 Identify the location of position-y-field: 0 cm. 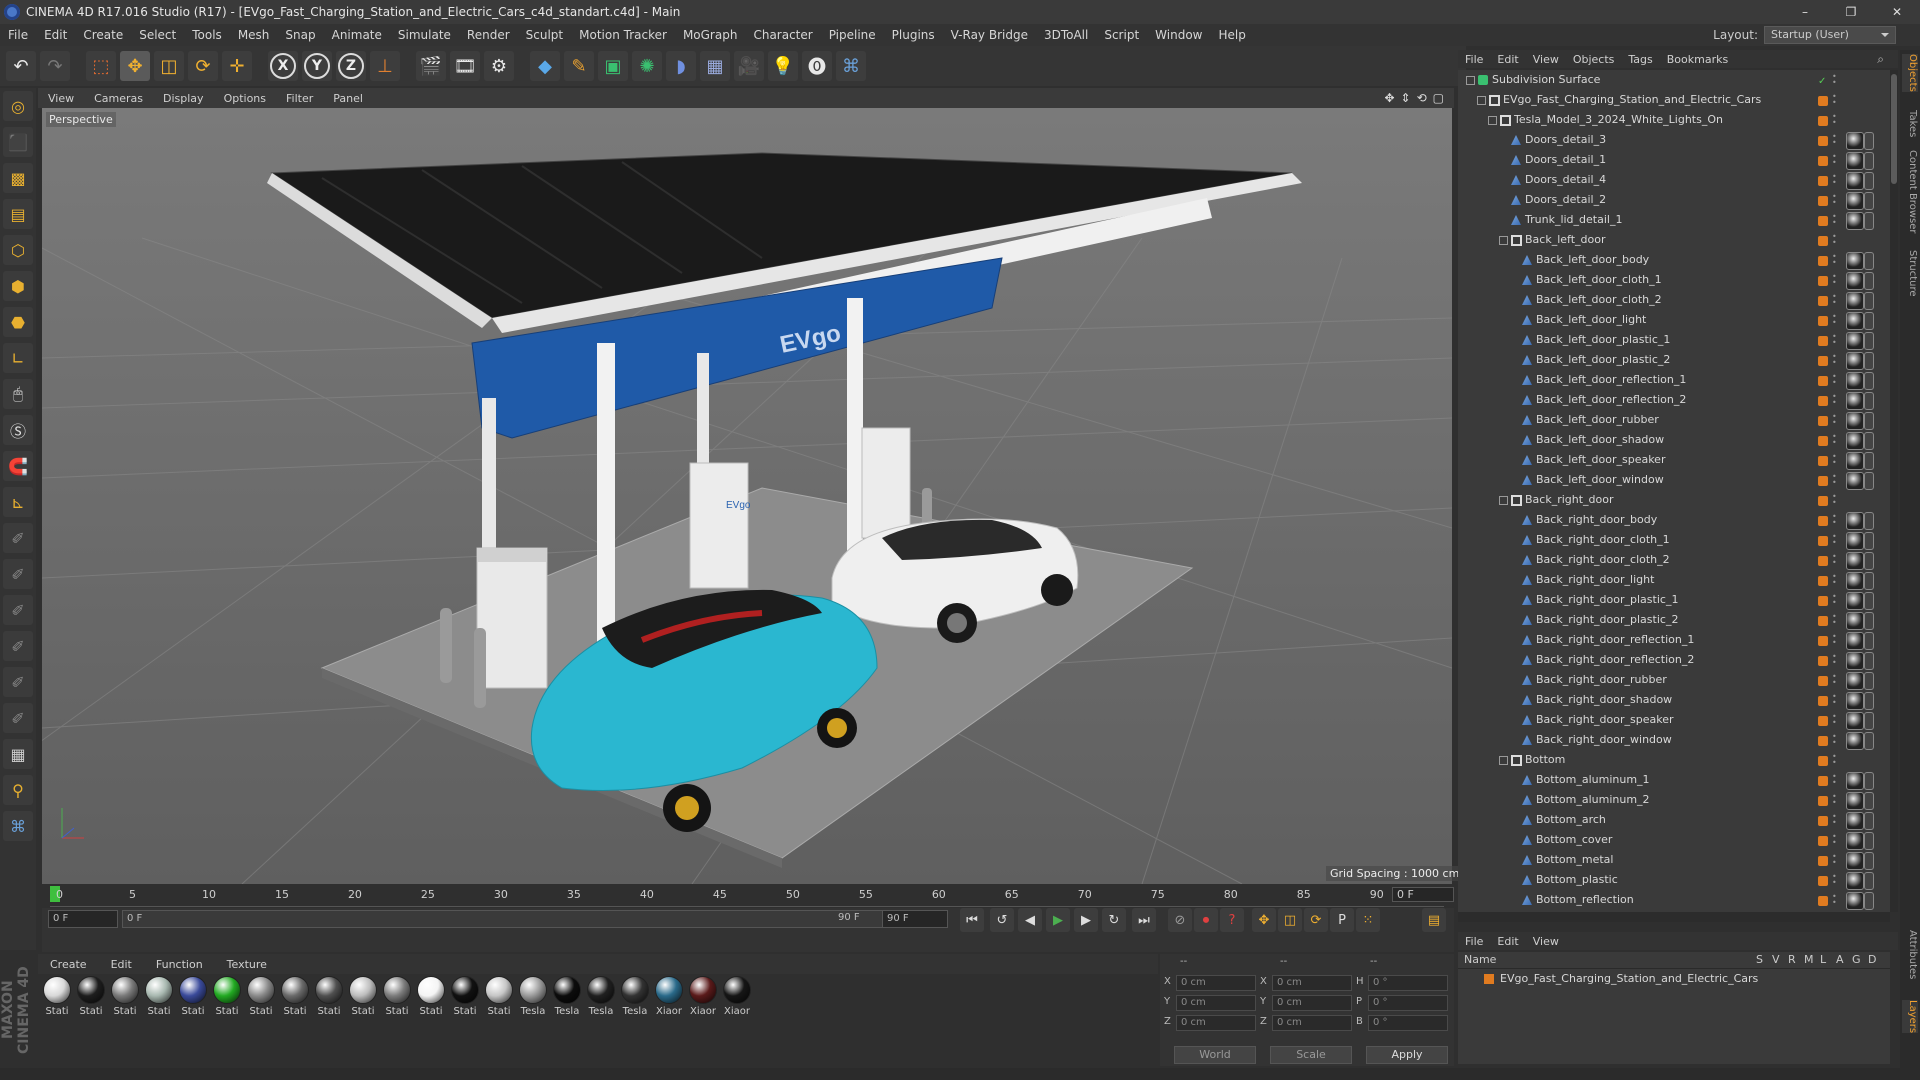
(1216, 1003).